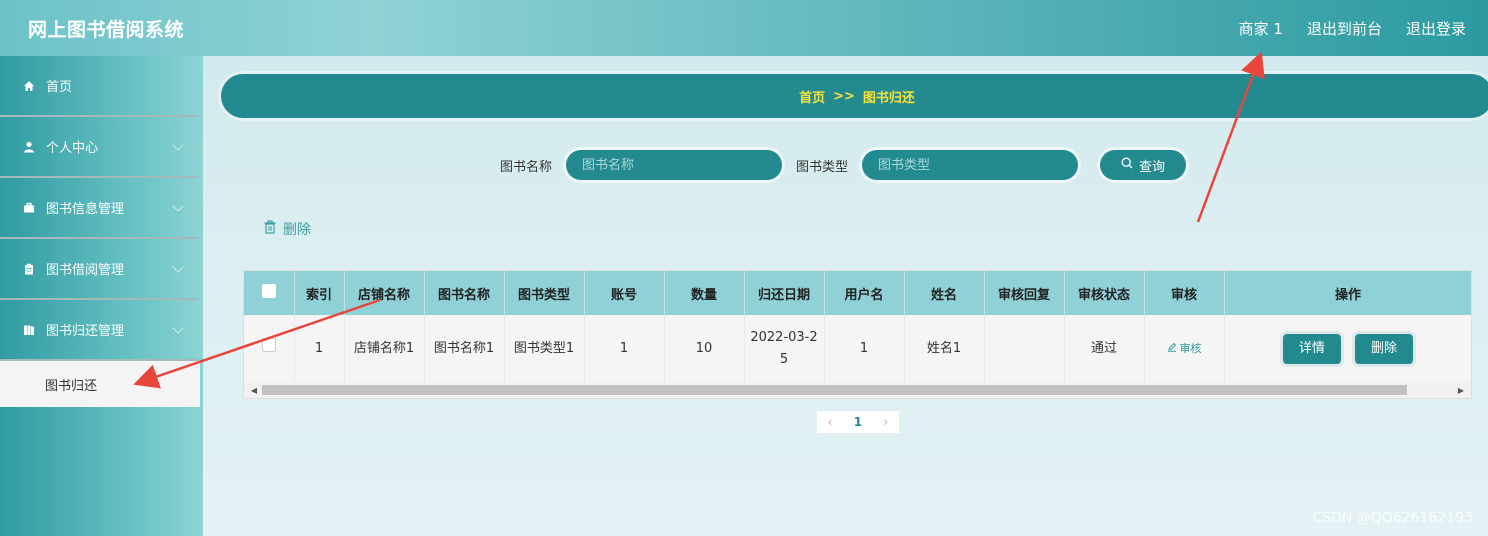 This screenshot has height=536, width=1488. Describe the element at coordinates (830, 422) in the screenshot. I see `prev-page-icon: ‹` at that location.